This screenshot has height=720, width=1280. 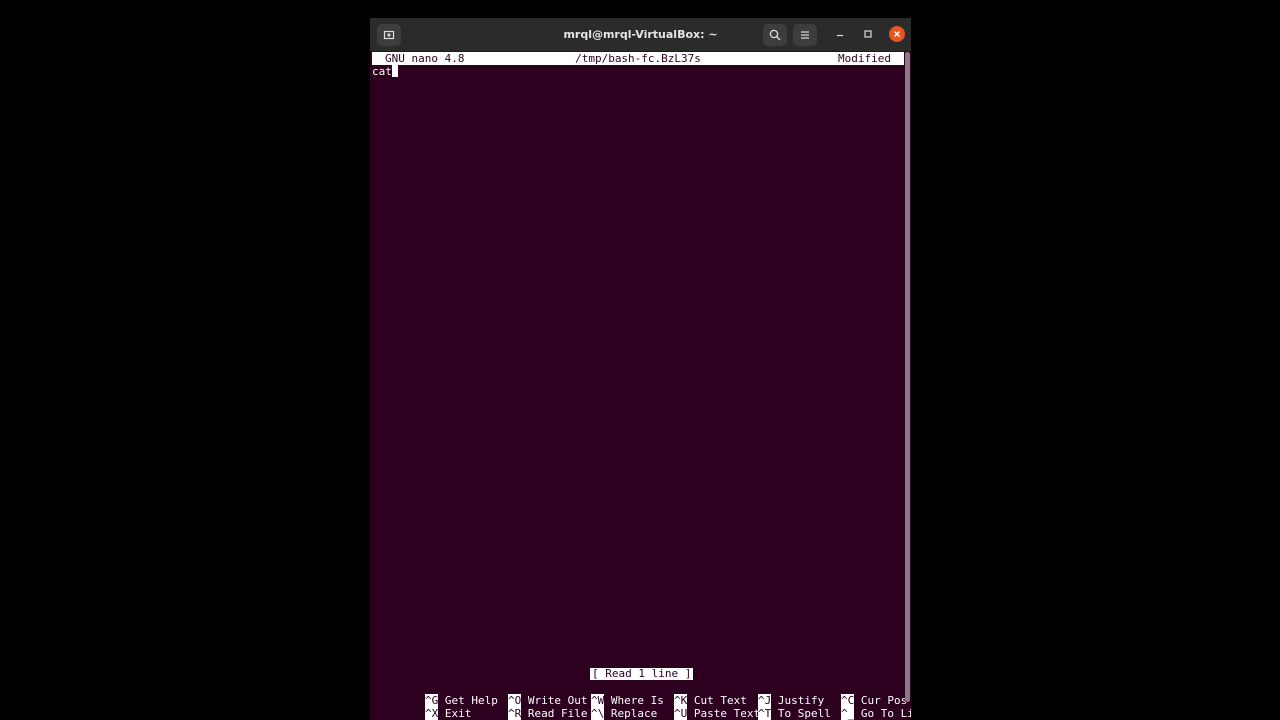 I want to click on close-icon, so click(x=897, y=34).